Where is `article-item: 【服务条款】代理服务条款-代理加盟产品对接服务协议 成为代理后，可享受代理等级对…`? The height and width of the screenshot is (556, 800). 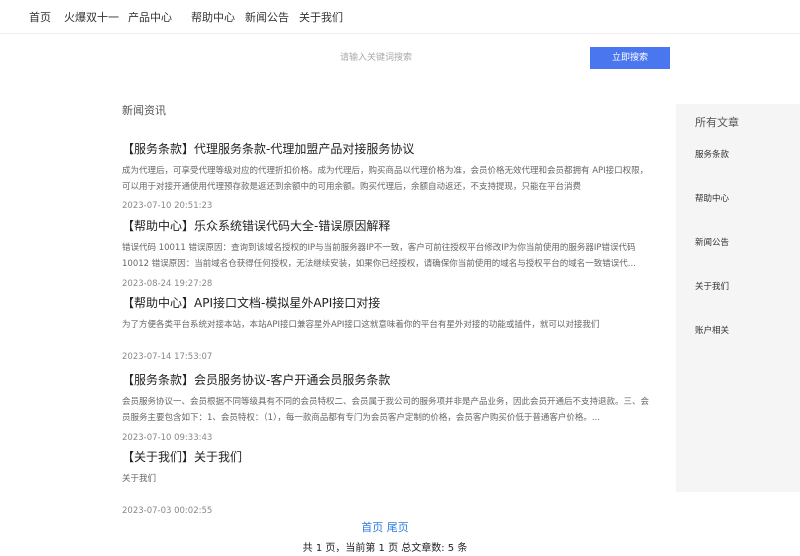
article-item: 【服务条款】代理服务条款-代理加盟产品对接服务协议 成为代理后，可享受代理等级对… is located at coordinates (387, 176).